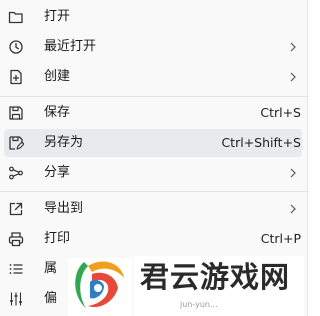  What do you see at coordinates (16, 299) in the screenshot?
I see `sliders-icon` at bounding box center [16, 299].